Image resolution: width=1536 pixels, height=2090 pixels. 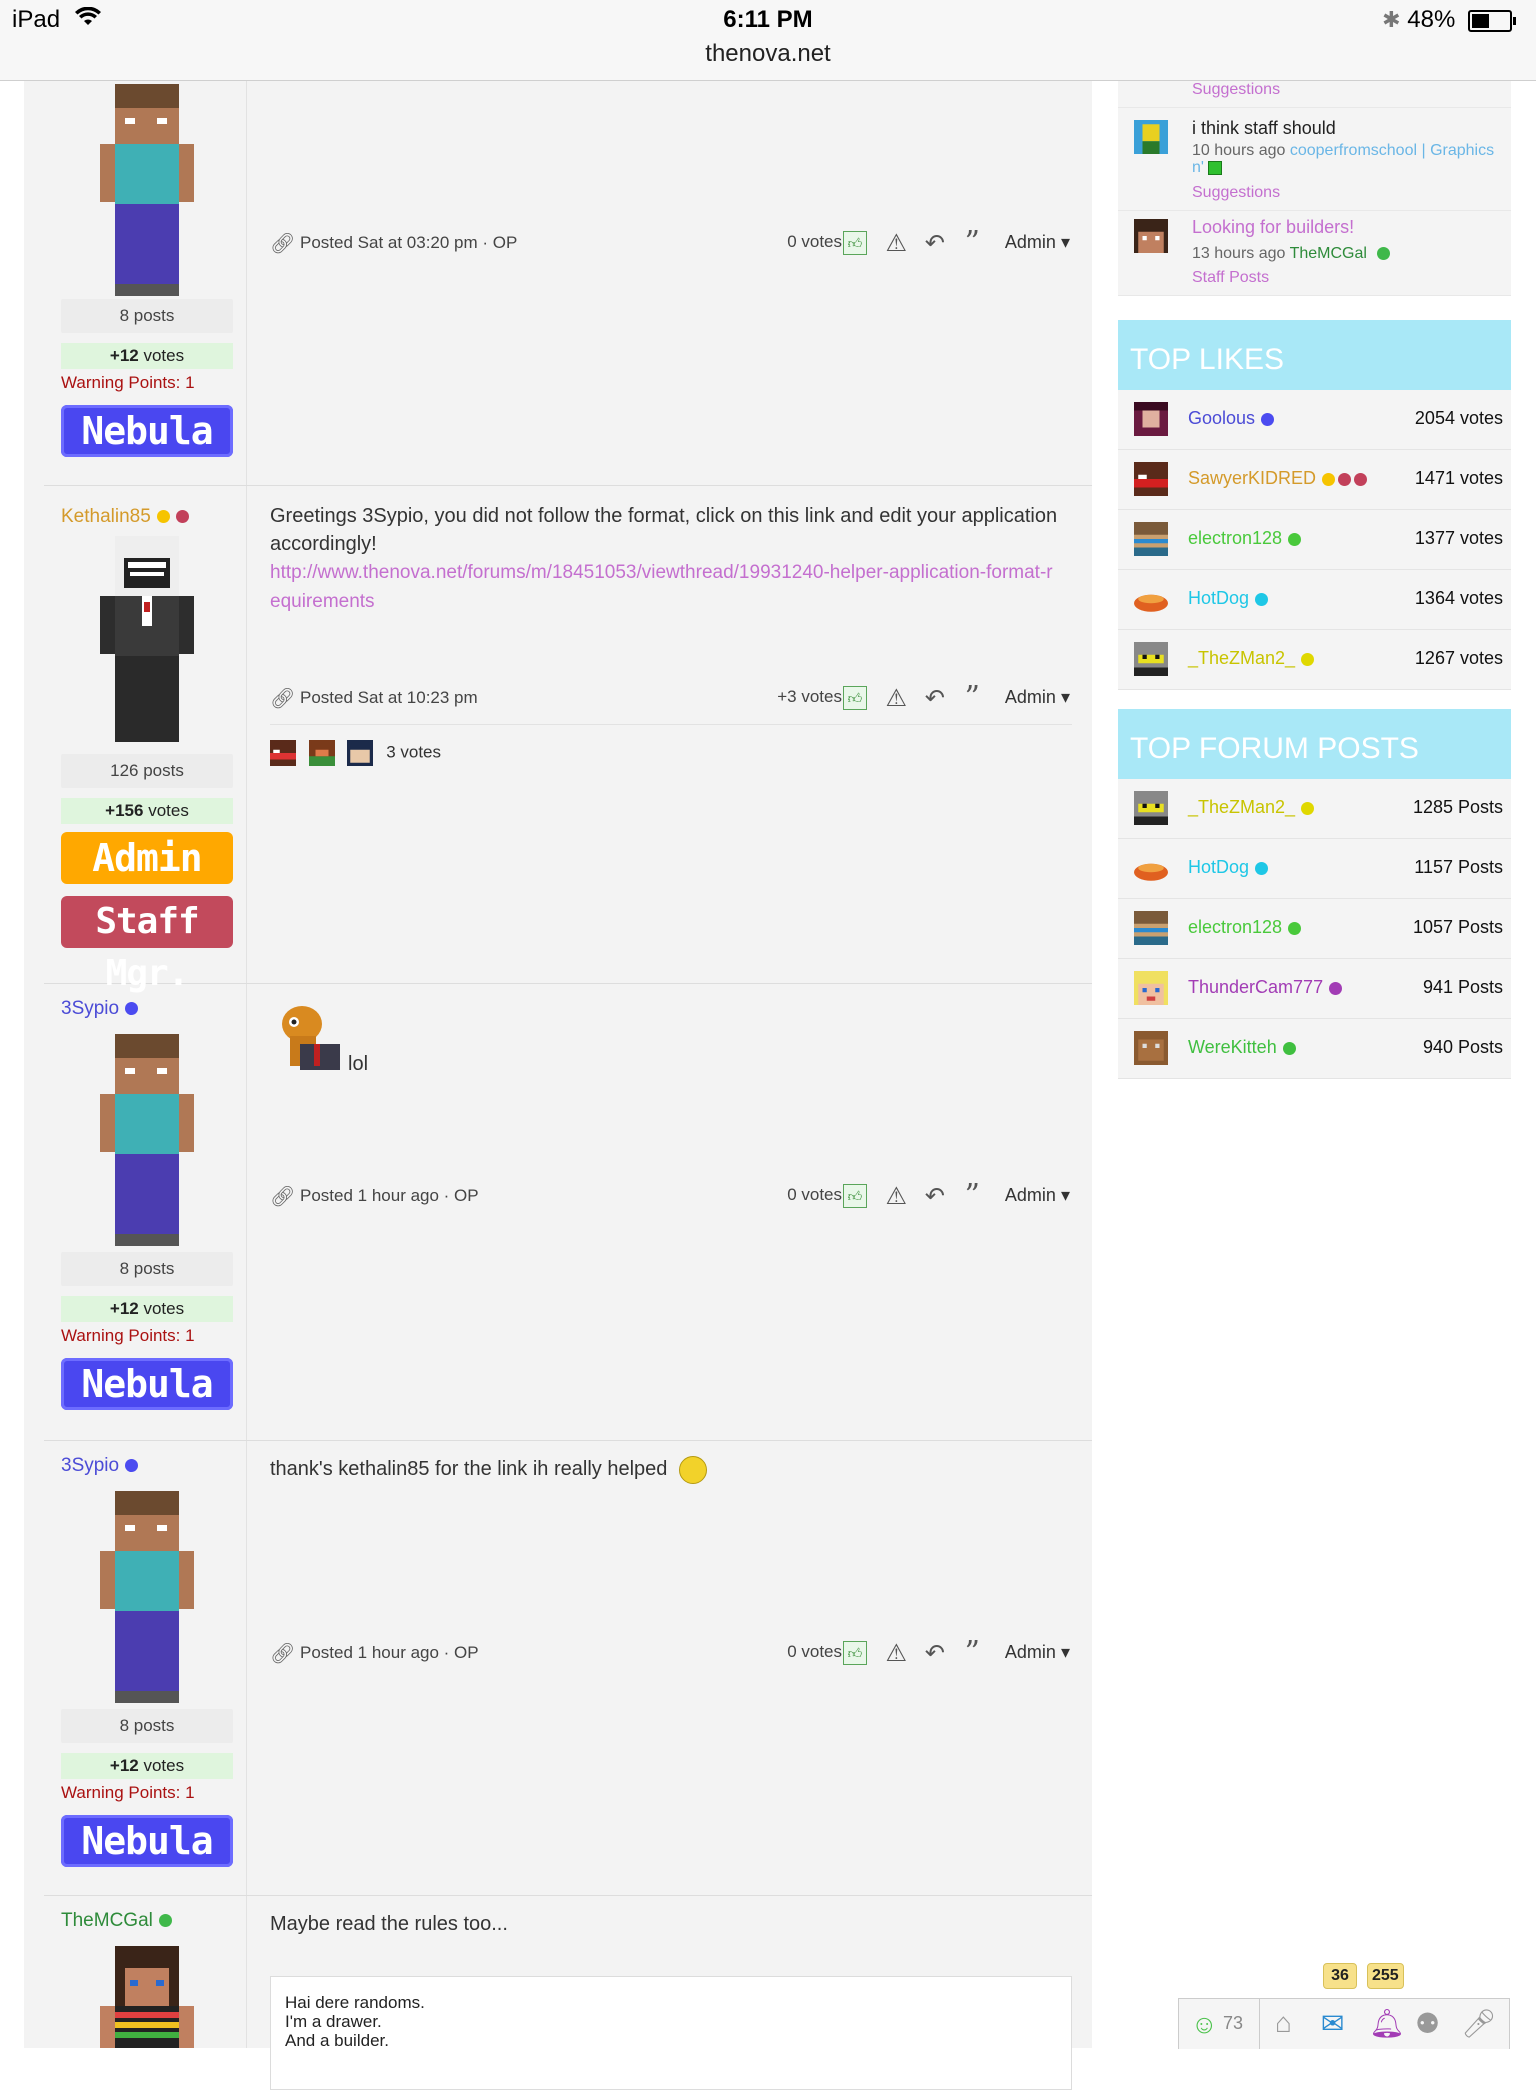 What do you see at coordinates (1265, 987) in the screenshot?
I see `user-name: ThunderCam777` at bounding box center [1265, 987].